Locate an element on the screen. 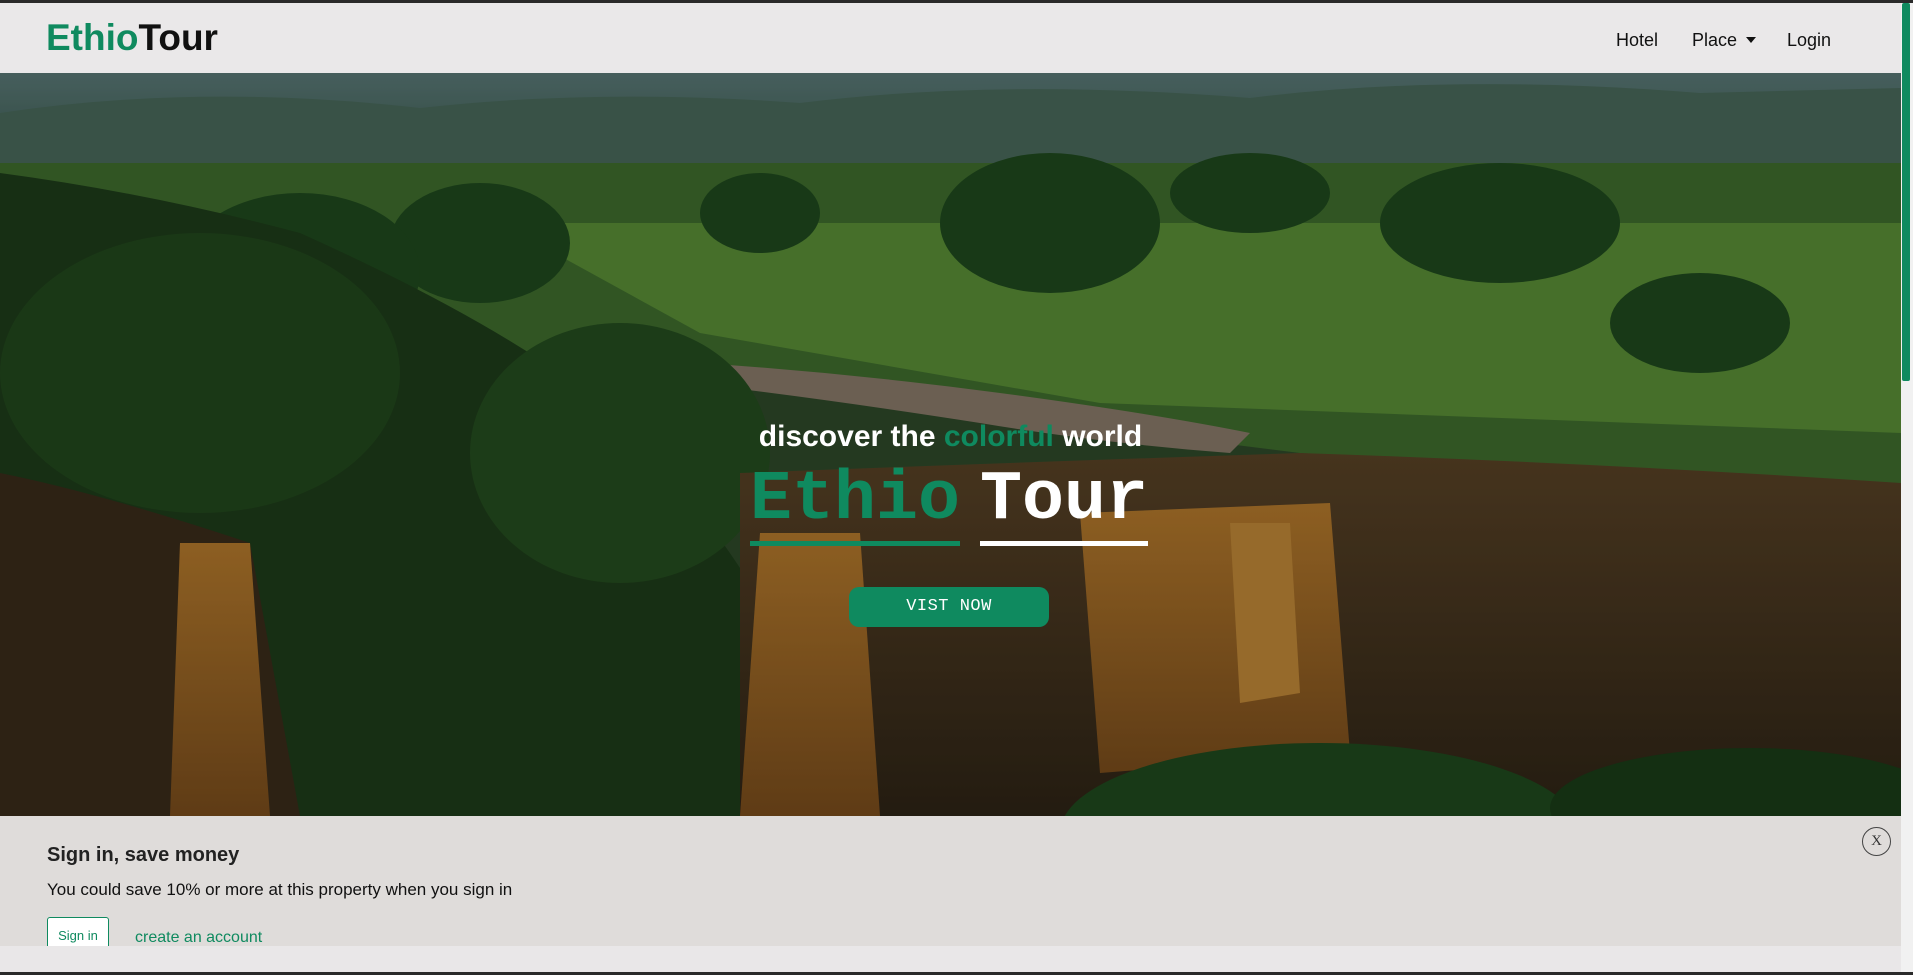  brand-logo-part1: Ethio is located at coordinates (92, 37).